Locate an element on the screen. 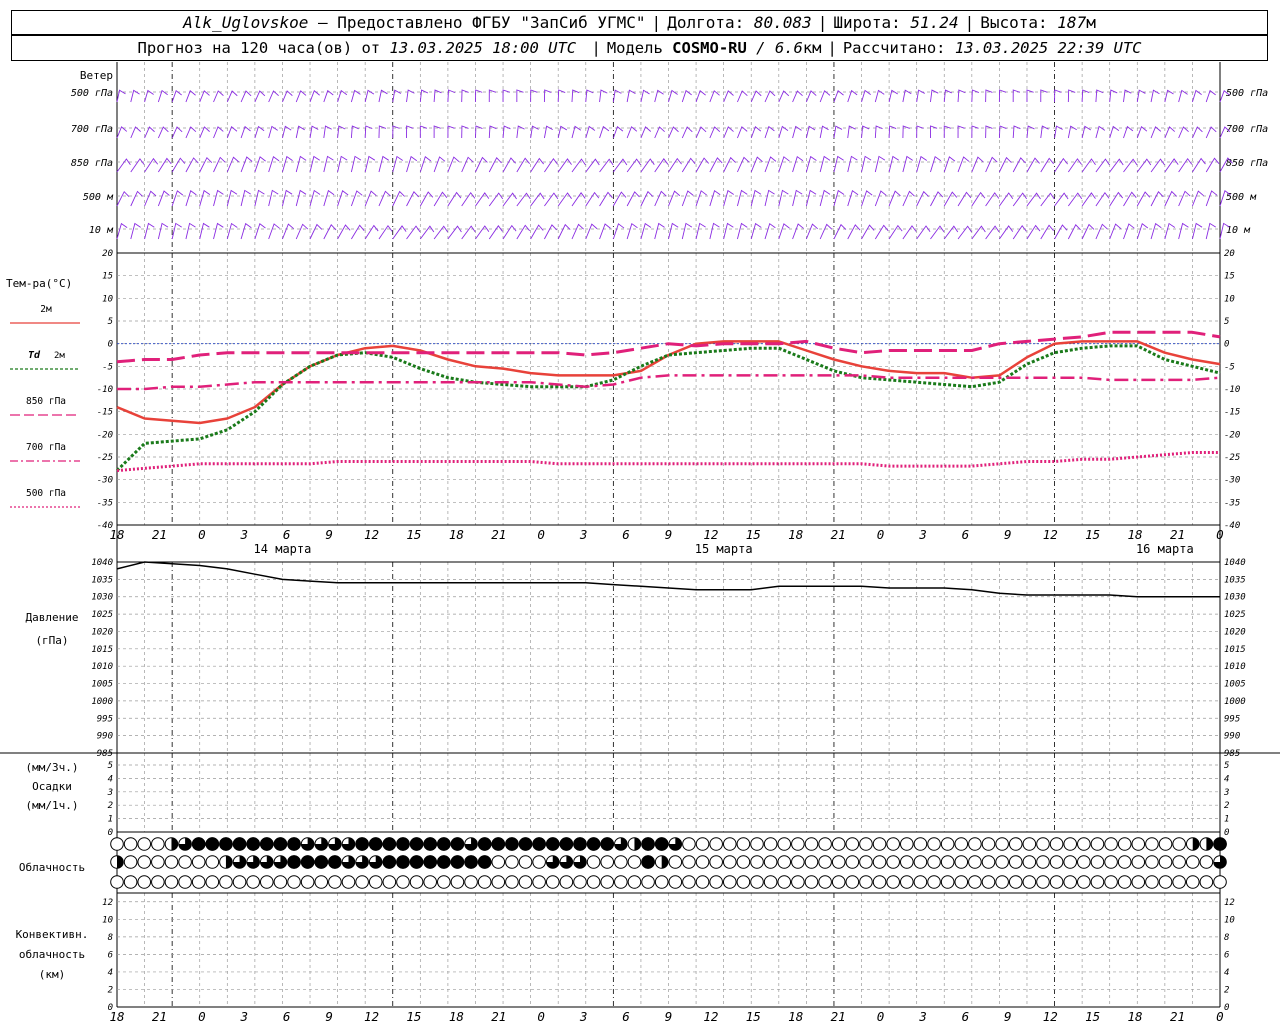 This screenshot has height=1024, width=1280. temp-tick-label: -10 is located at coordinates (105, 390).